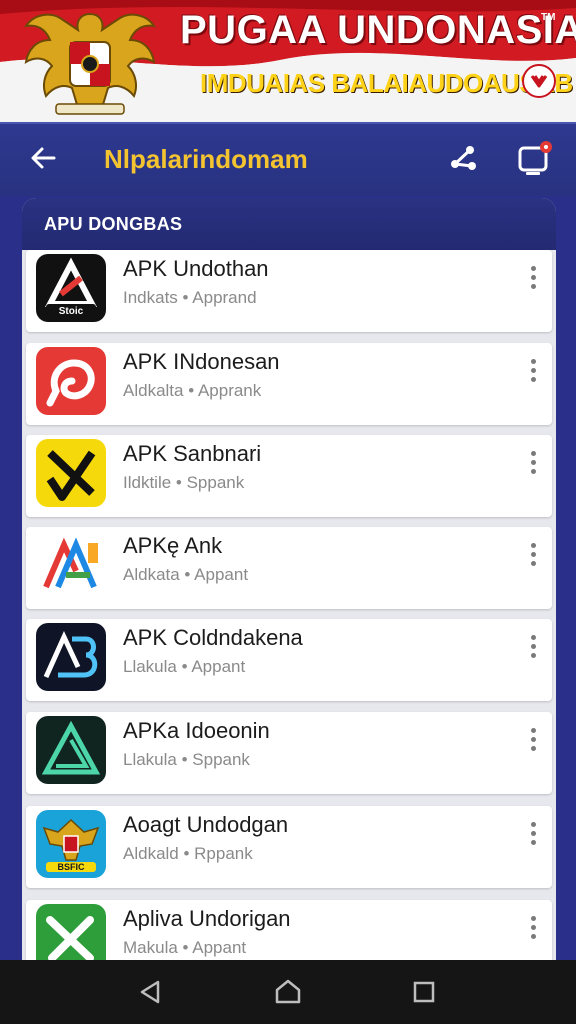 The height and width of the screenshot is (1024, 576). I want to click on green-triangle-icon, so click(71, 750).